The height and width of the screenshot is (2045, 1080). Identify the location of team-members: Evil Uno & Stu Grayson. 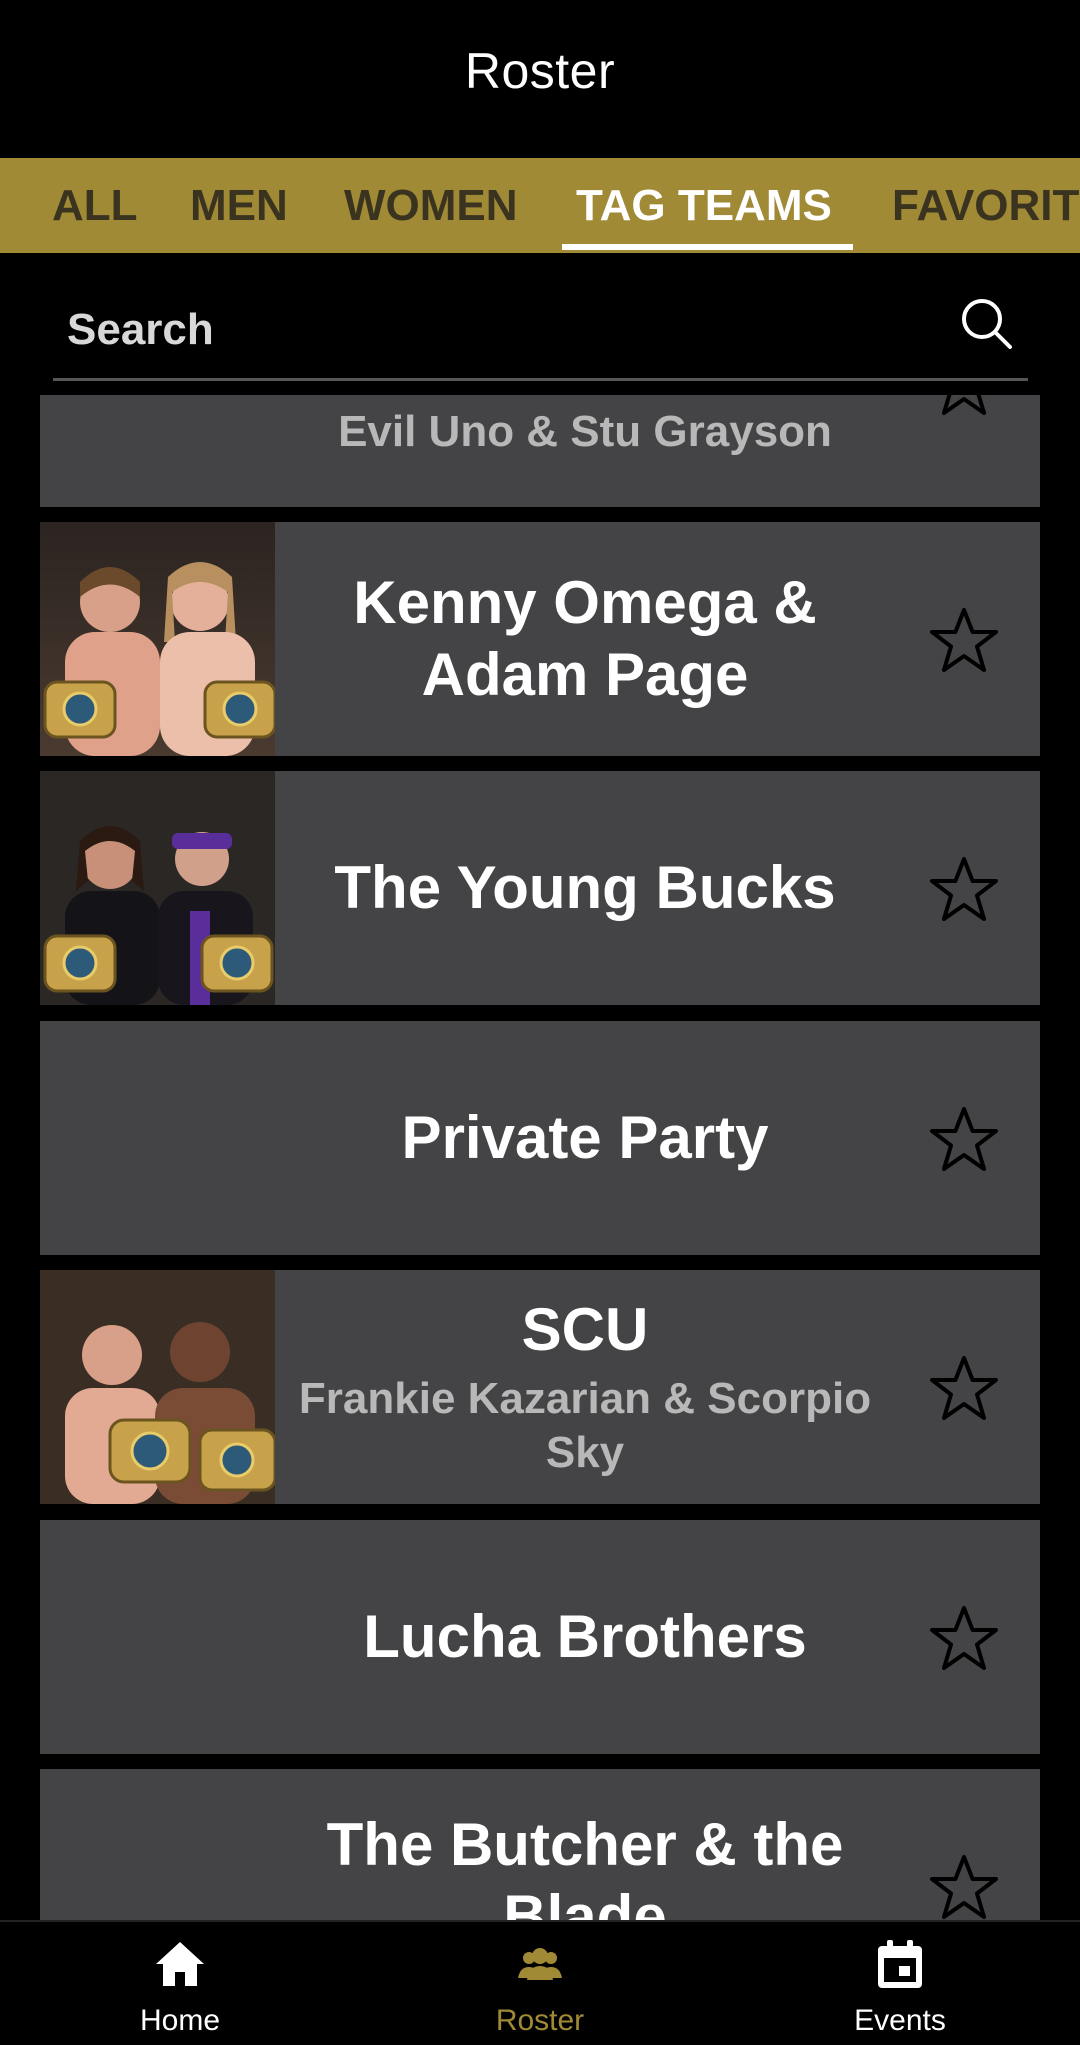
(585, 431).